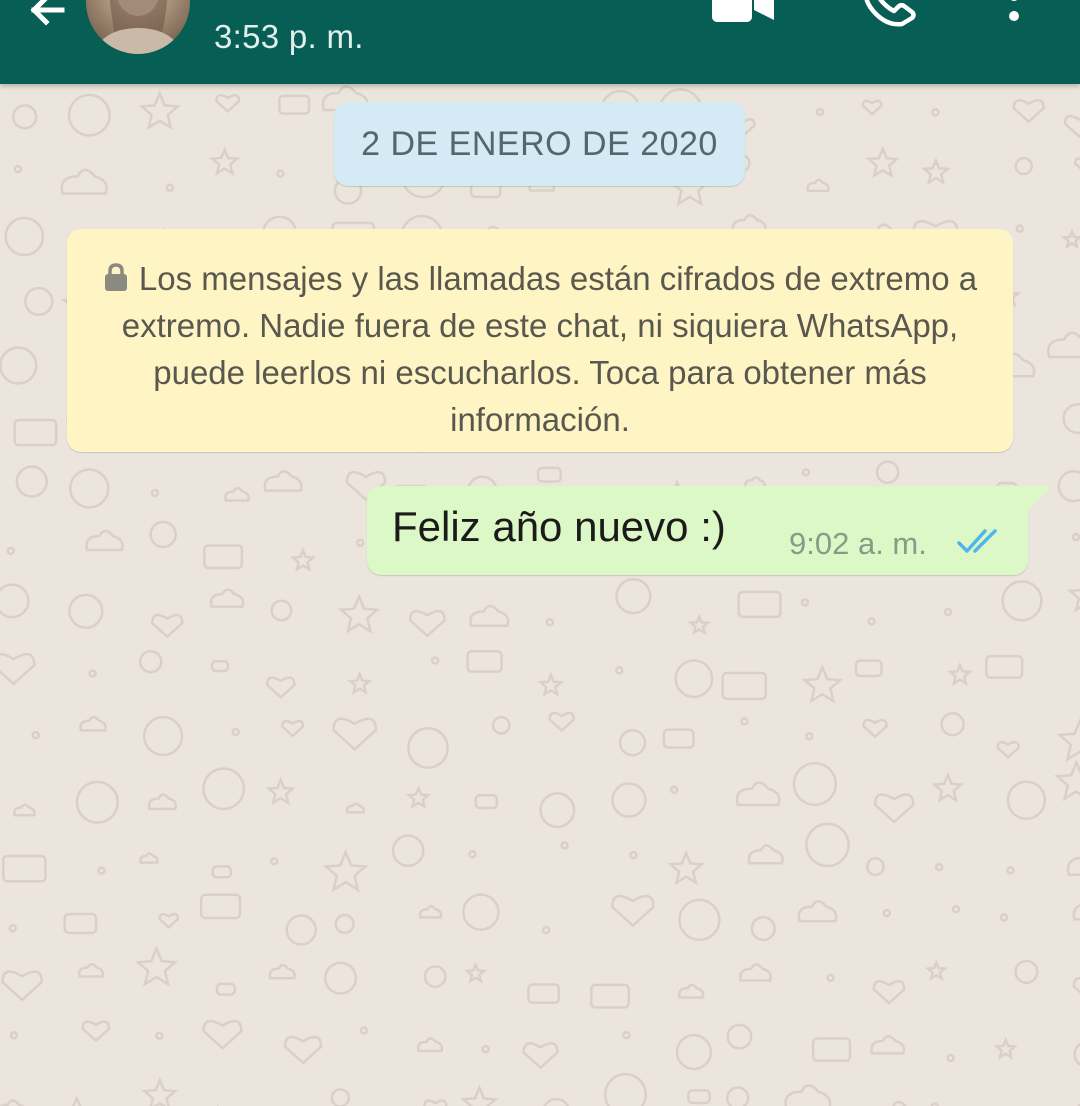 The height and width of the screenshot is (1106, 1080). Describe the element at coordinates (138, 27) in the screenshot. I see `avatar` at that location.